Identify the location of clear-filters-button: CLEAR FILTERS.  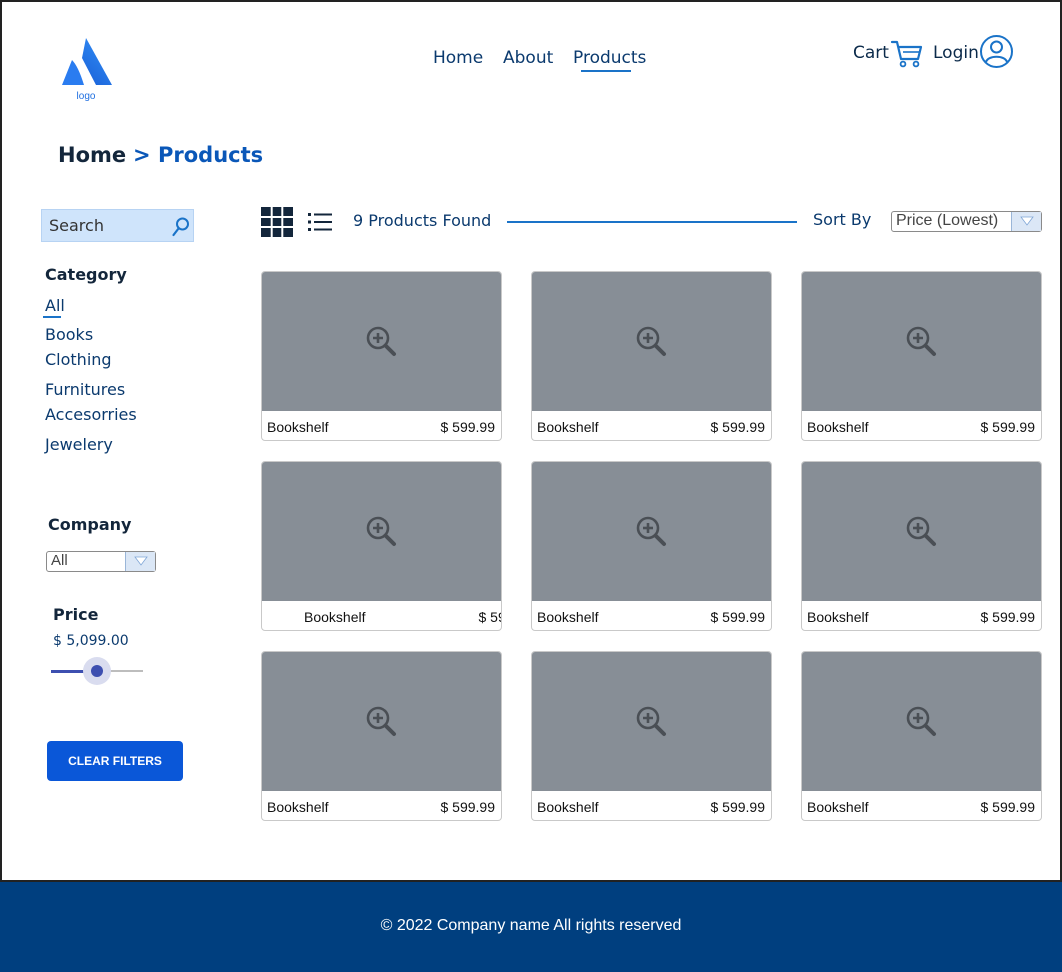
(115, 761).